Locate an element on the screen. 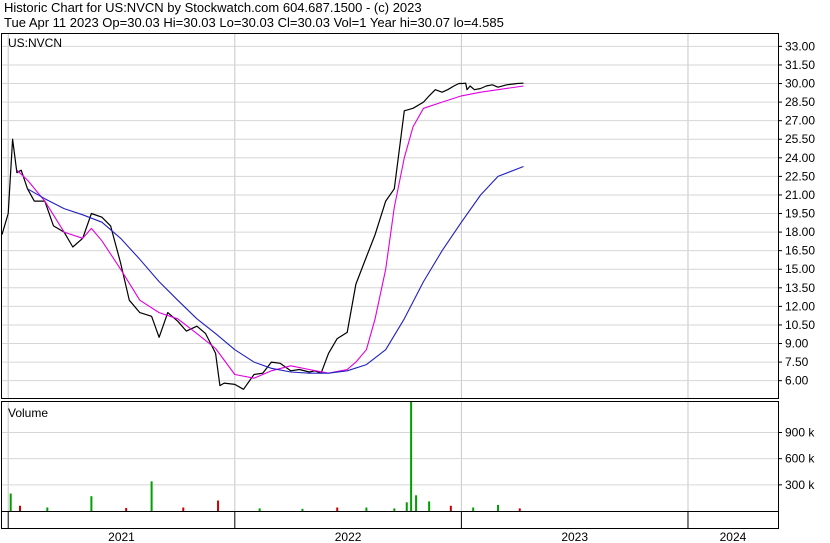 The image size is (830, 543). price-tick-label: 28.50 is located at coordinates (800, 102).